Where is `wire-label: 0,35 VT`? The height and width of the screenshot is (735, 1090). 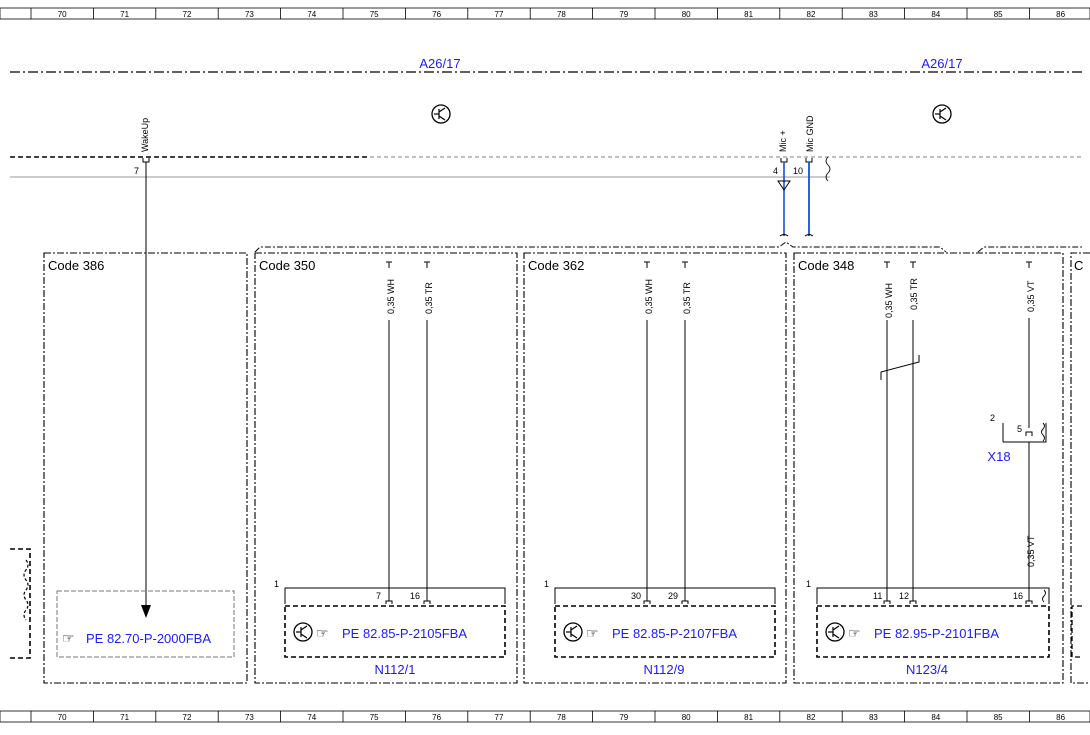
wire-label: 0,35 VT is located at coordinates (1031, 296).